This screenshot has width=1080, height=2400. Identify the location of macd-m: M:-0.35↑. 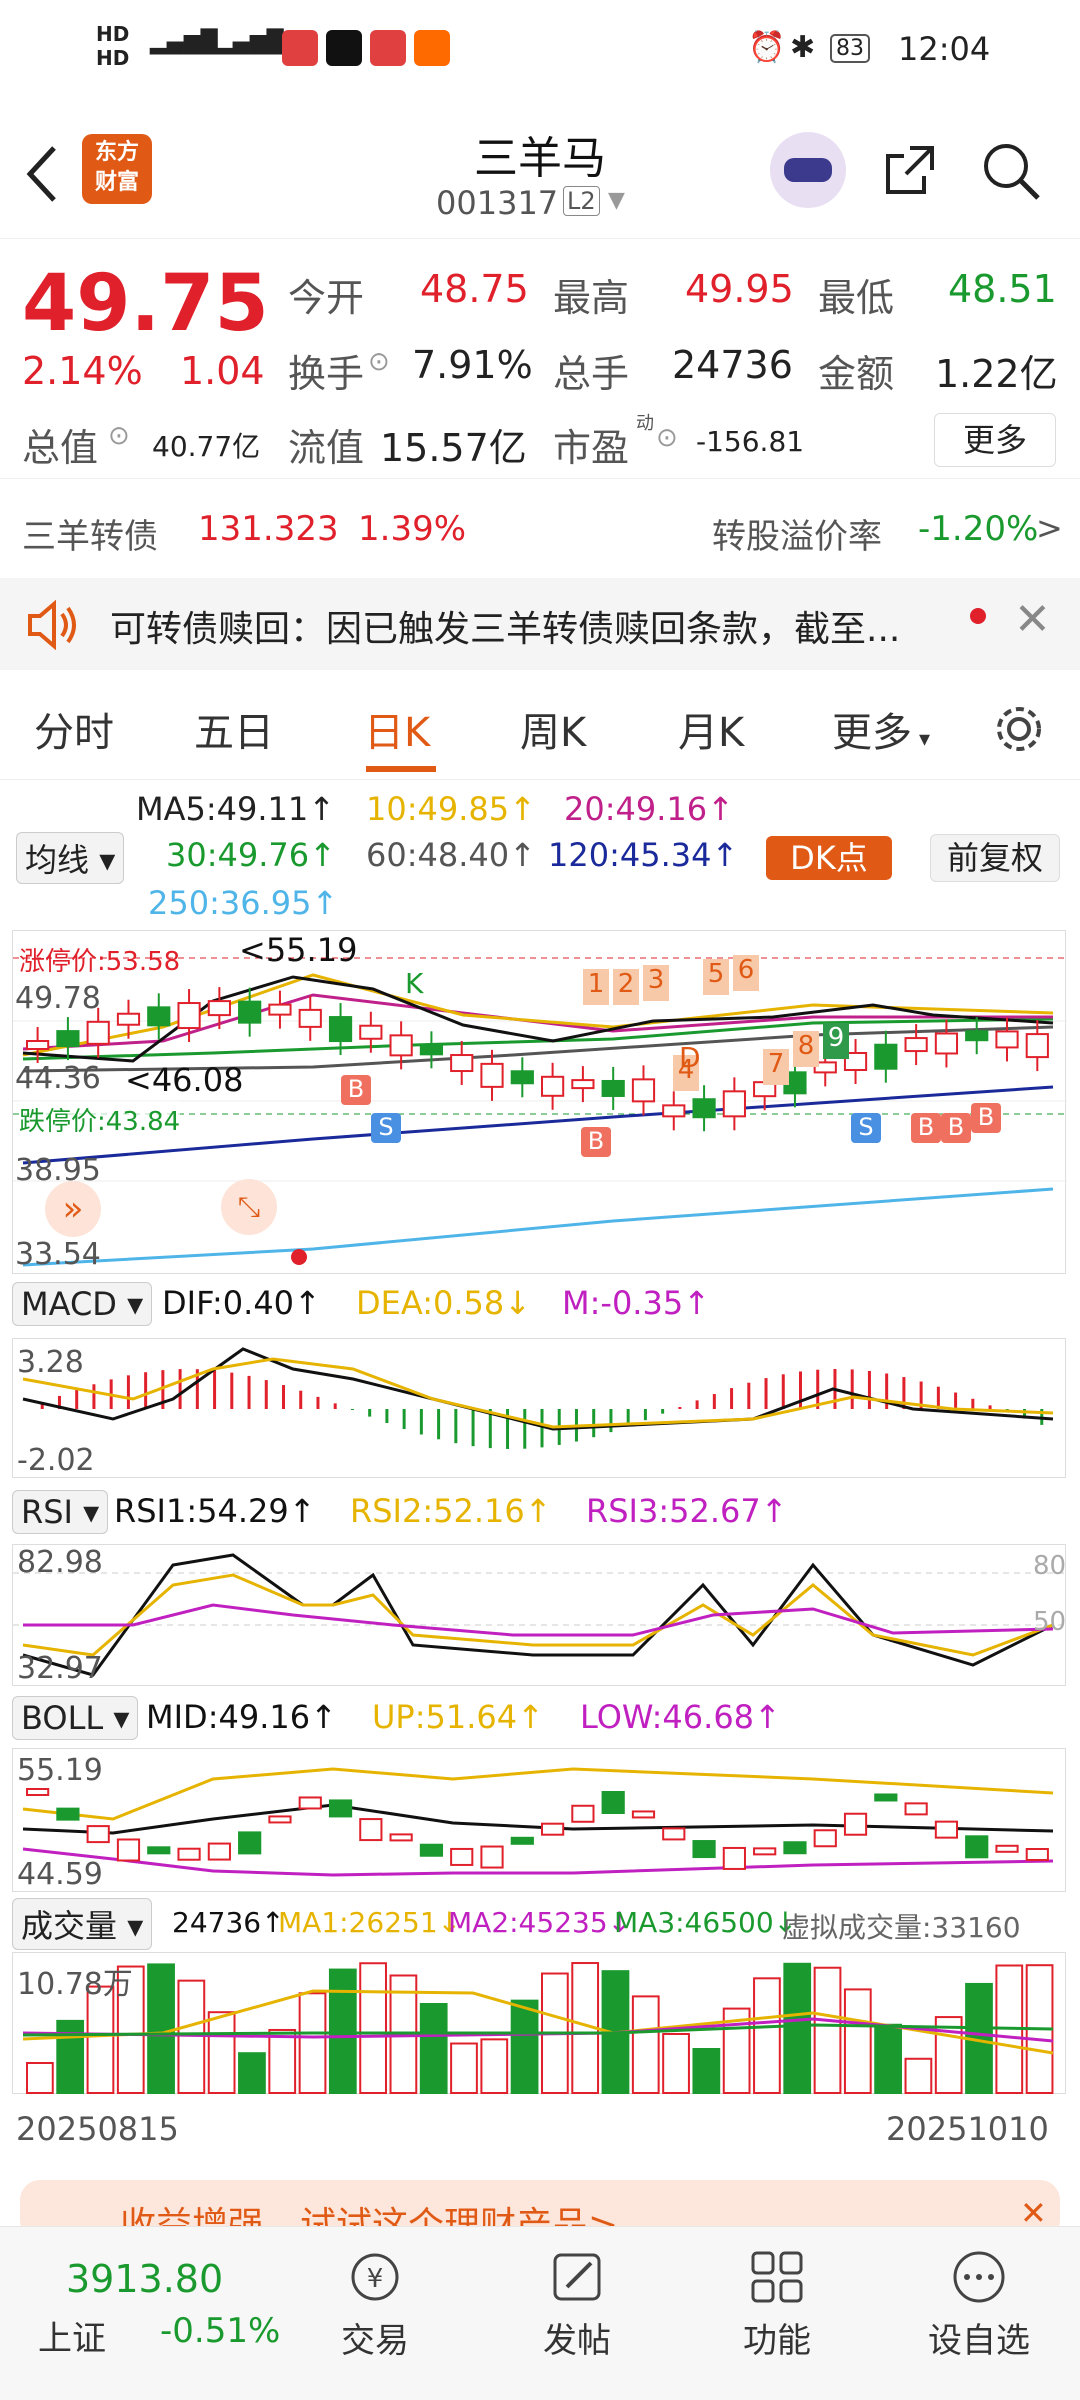
(636, 1303).